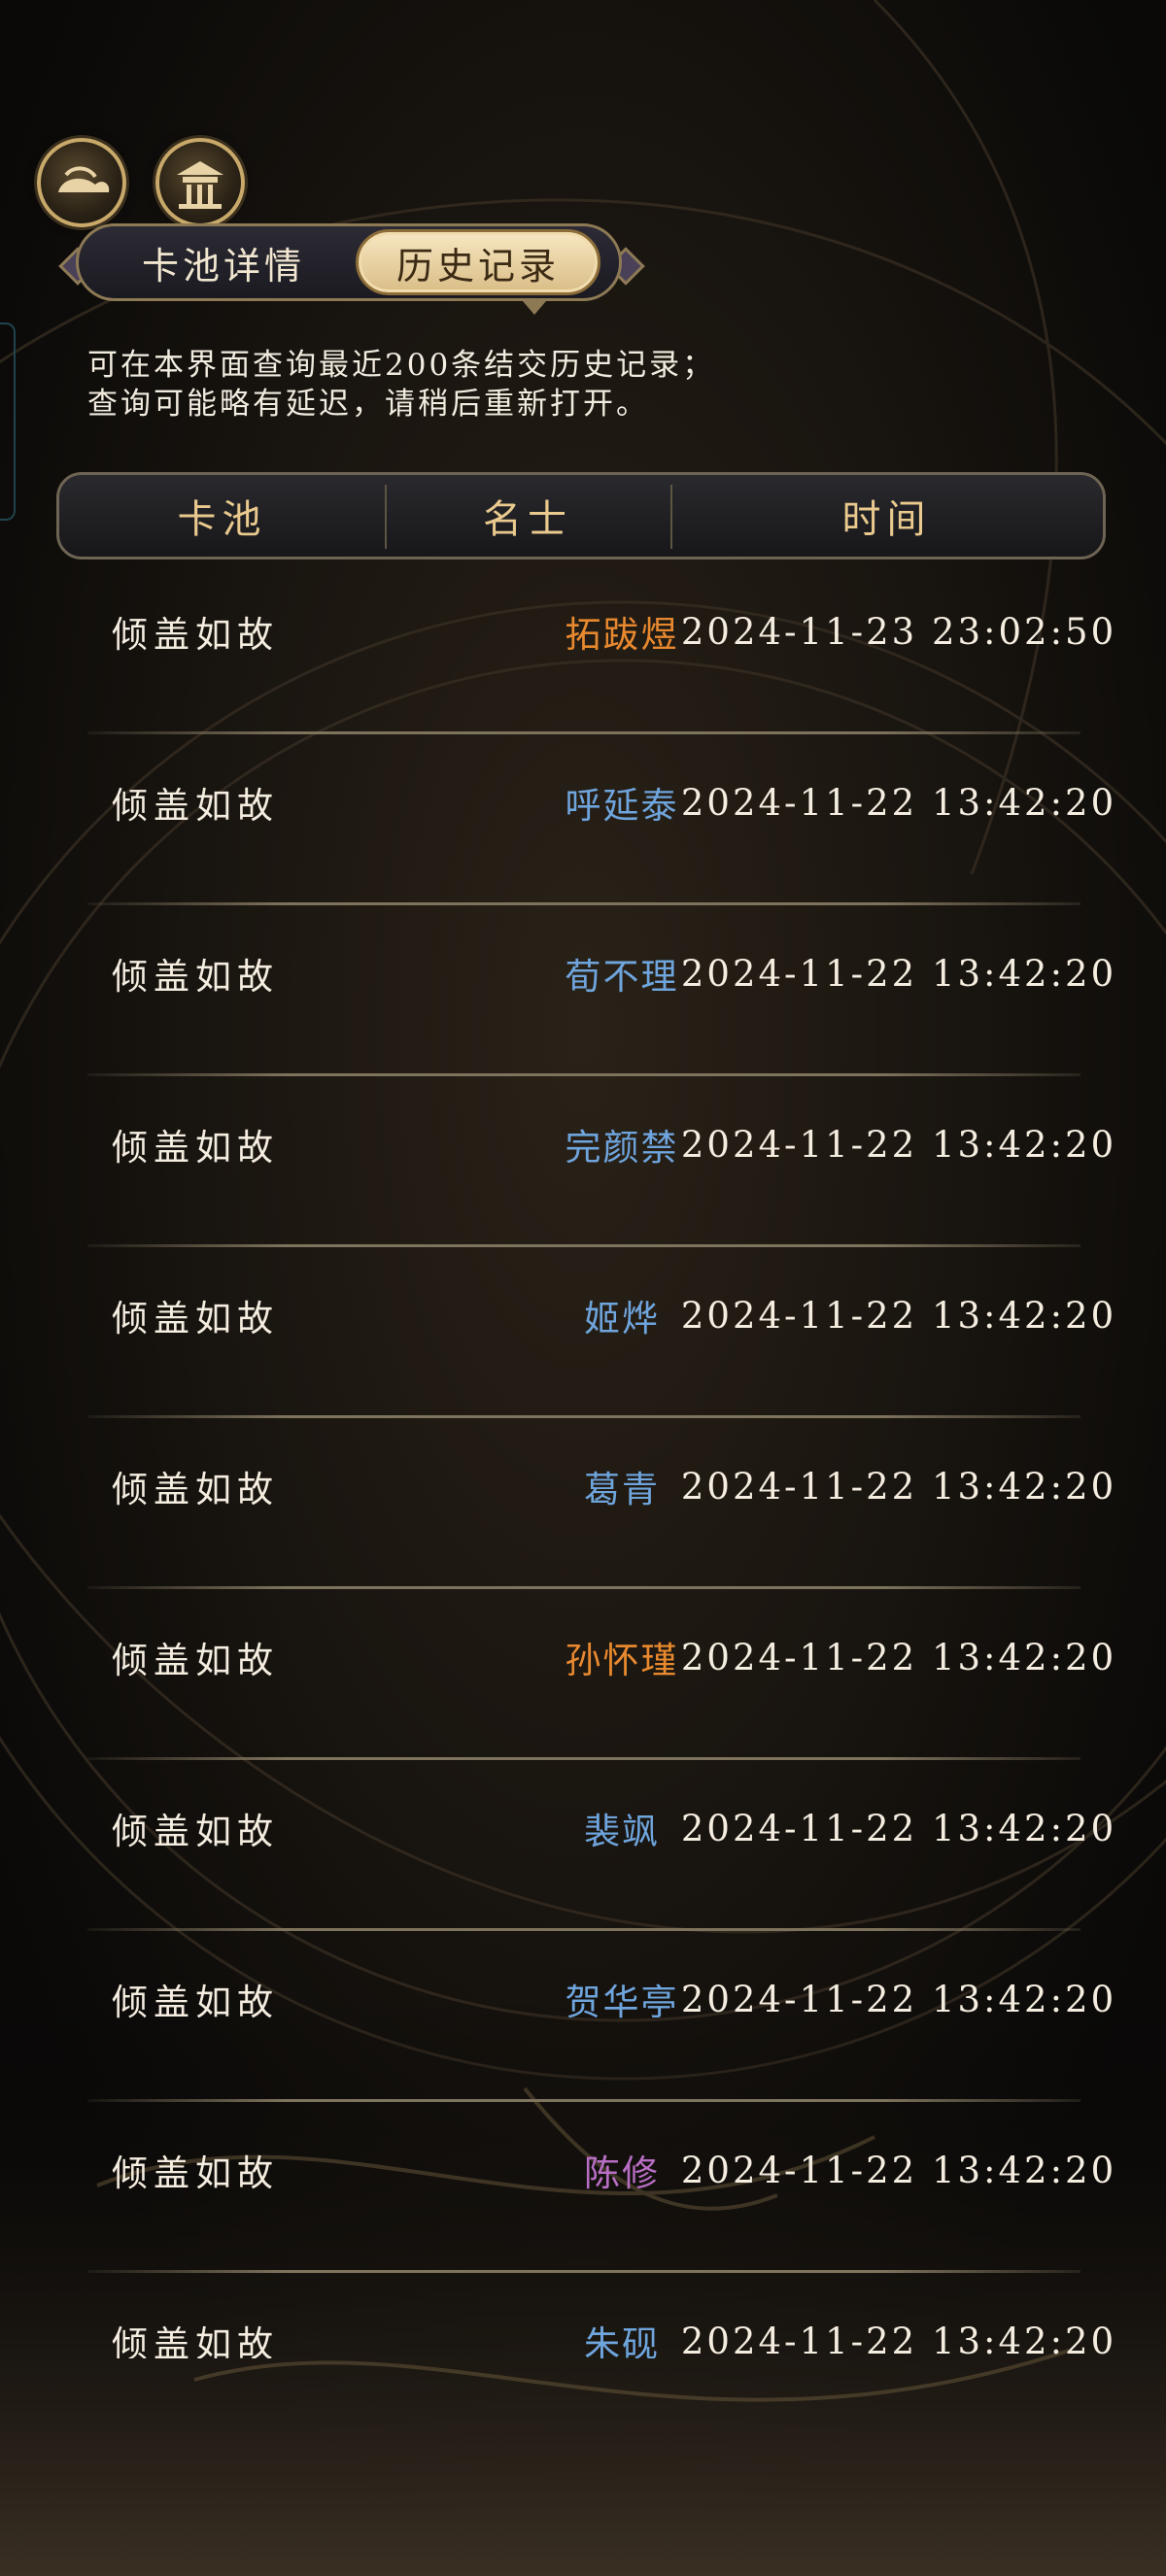 This screenshot has height=2576, width=1166. Describe the element at coordinates (600, 2316) in the screenshot. I see `table-row: 倾盖如故 朱砚 2024-11-22 13:42:20` at that location.